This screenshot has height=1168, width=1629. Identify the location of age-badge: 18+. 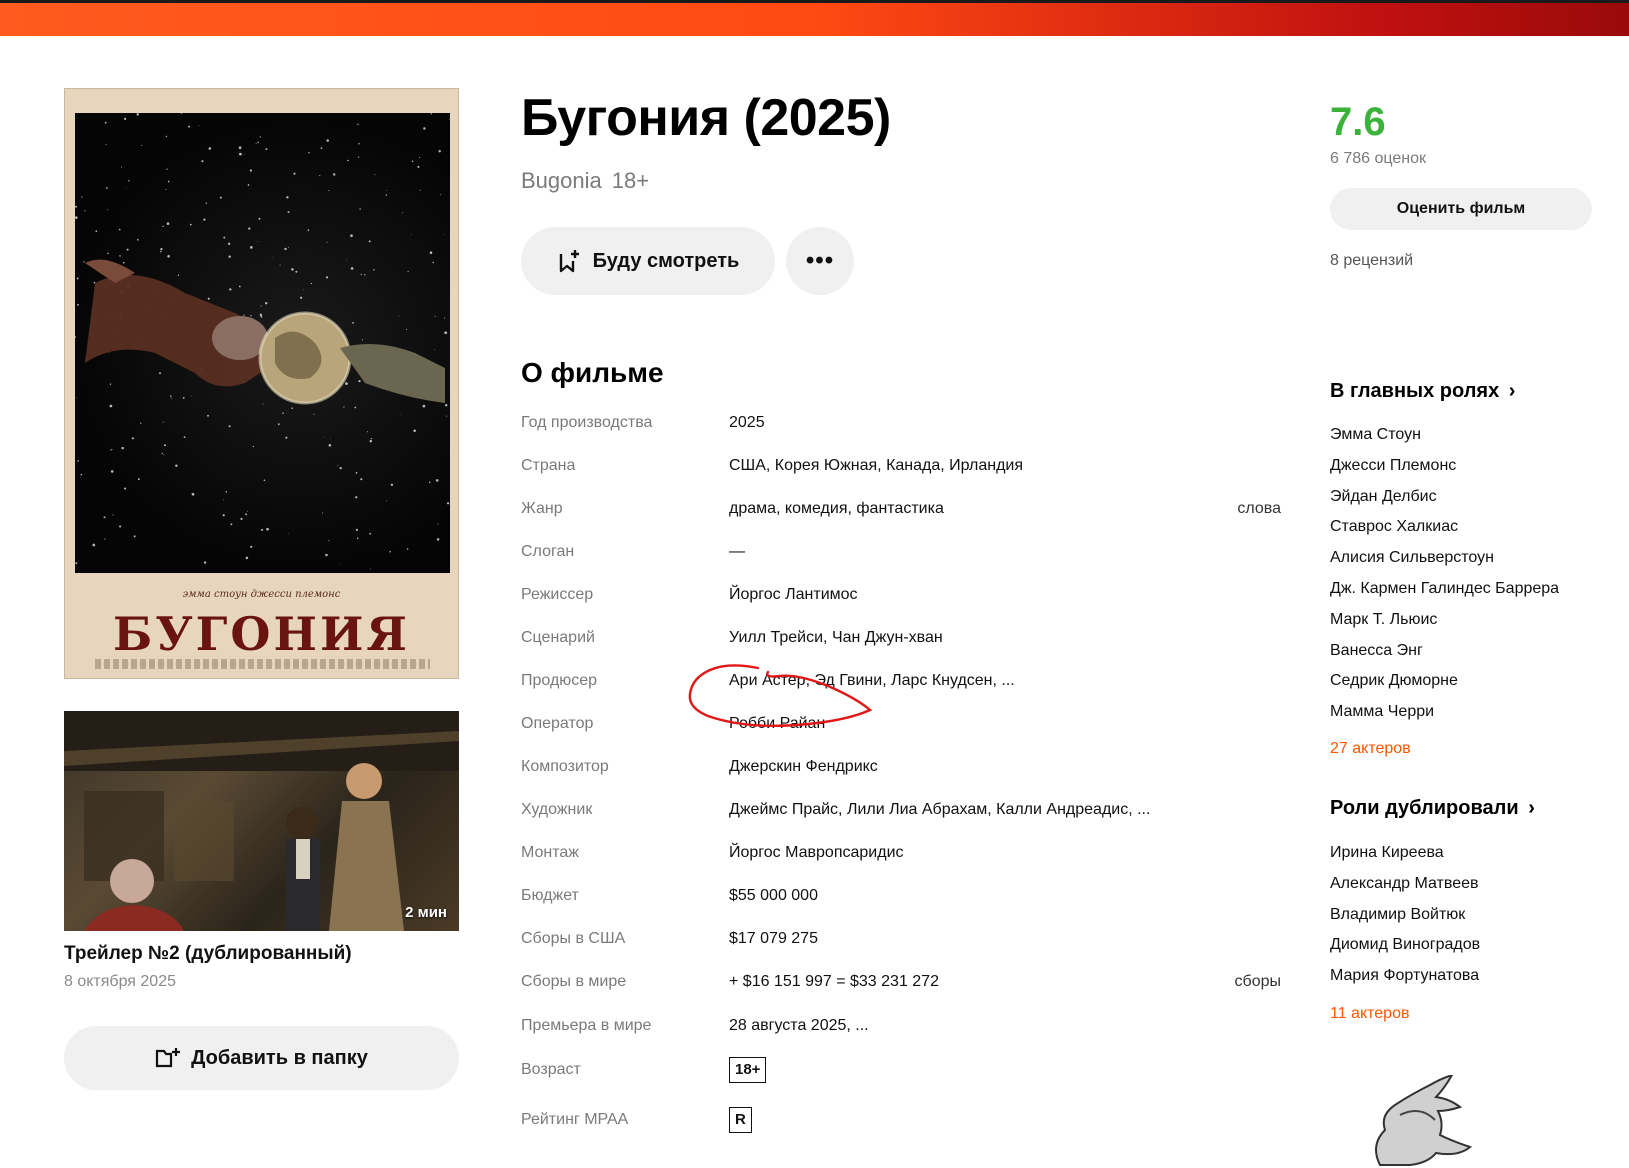
(748, 1070).